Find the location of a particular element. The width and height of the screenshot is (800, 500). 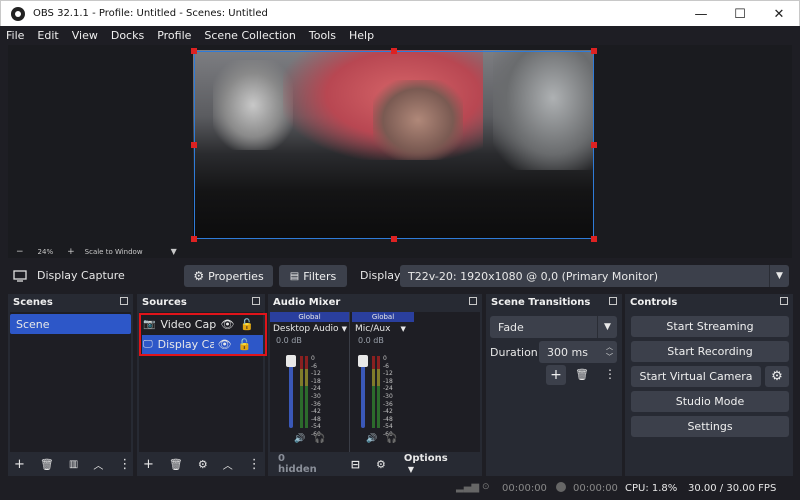

menu-profile: Profile is located at coordinates (174, 35).